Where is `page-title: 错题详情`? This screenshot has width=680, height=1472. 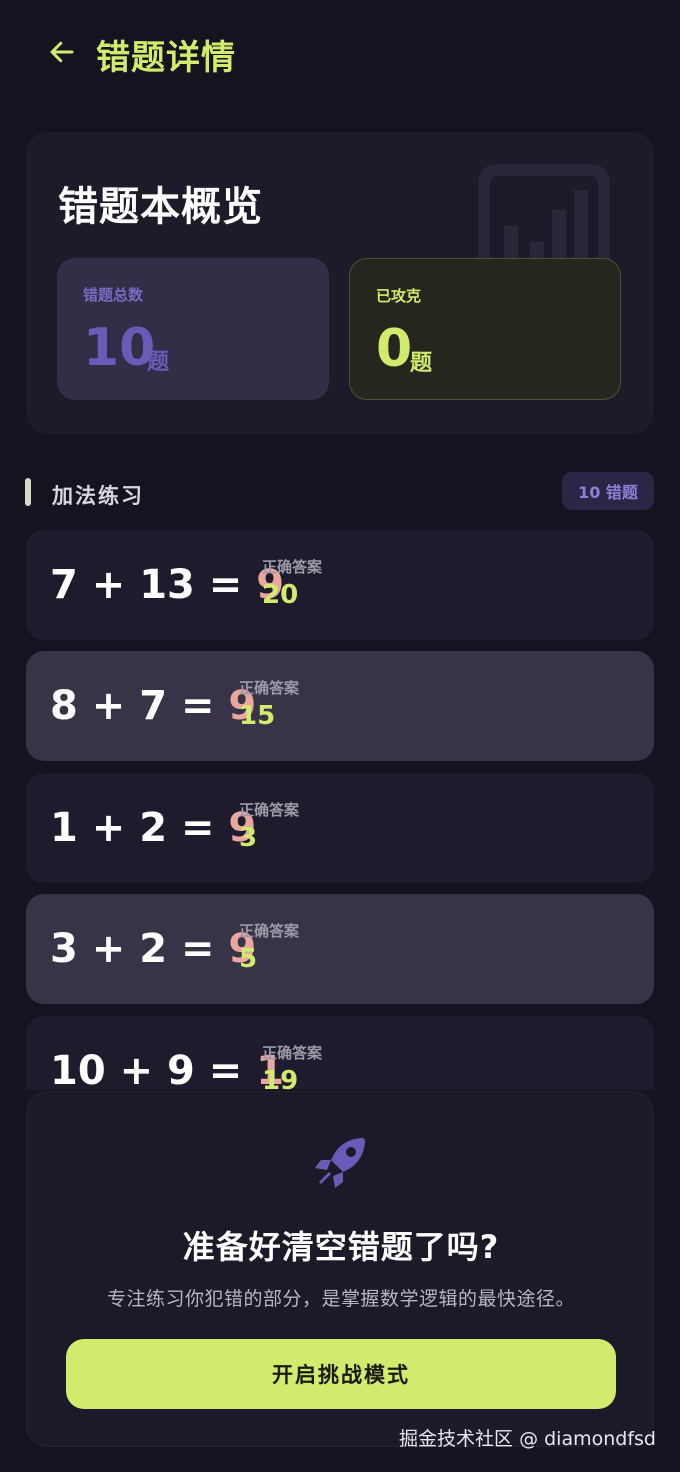 page-title: 错题详情 is located at coordinates (166, 58).